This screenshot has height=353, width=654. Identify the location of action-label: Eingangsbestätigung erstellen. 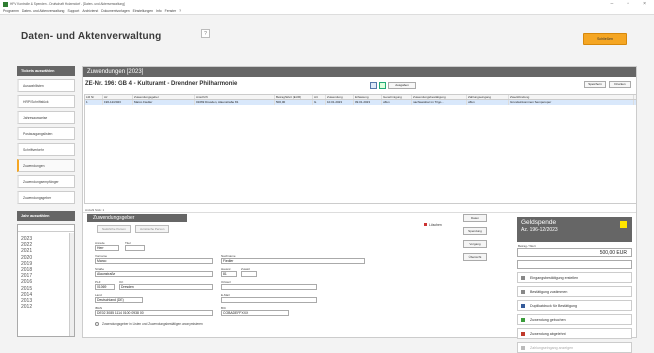
(554, 278).